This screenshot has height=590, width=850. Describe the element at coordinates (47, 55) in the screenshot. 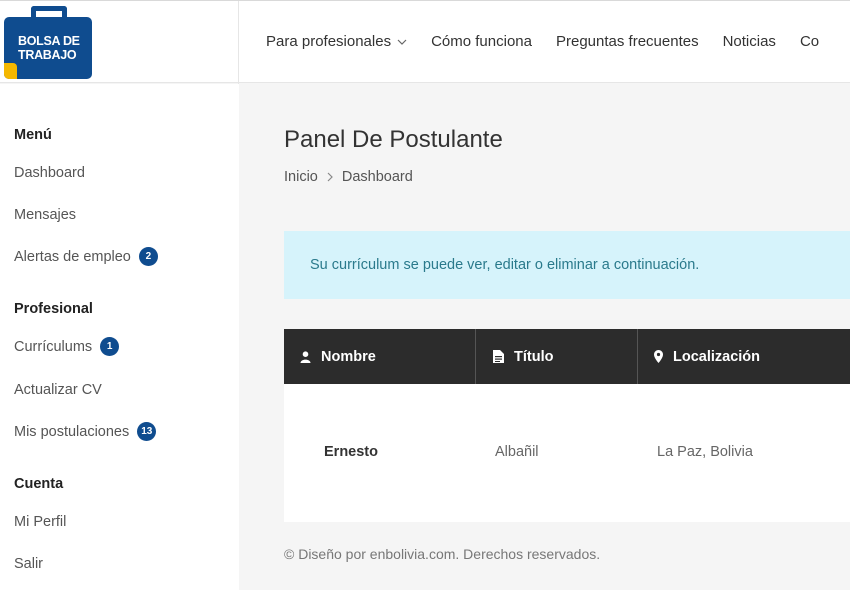

I see `logo-line-2: TRABAJO` at that location.